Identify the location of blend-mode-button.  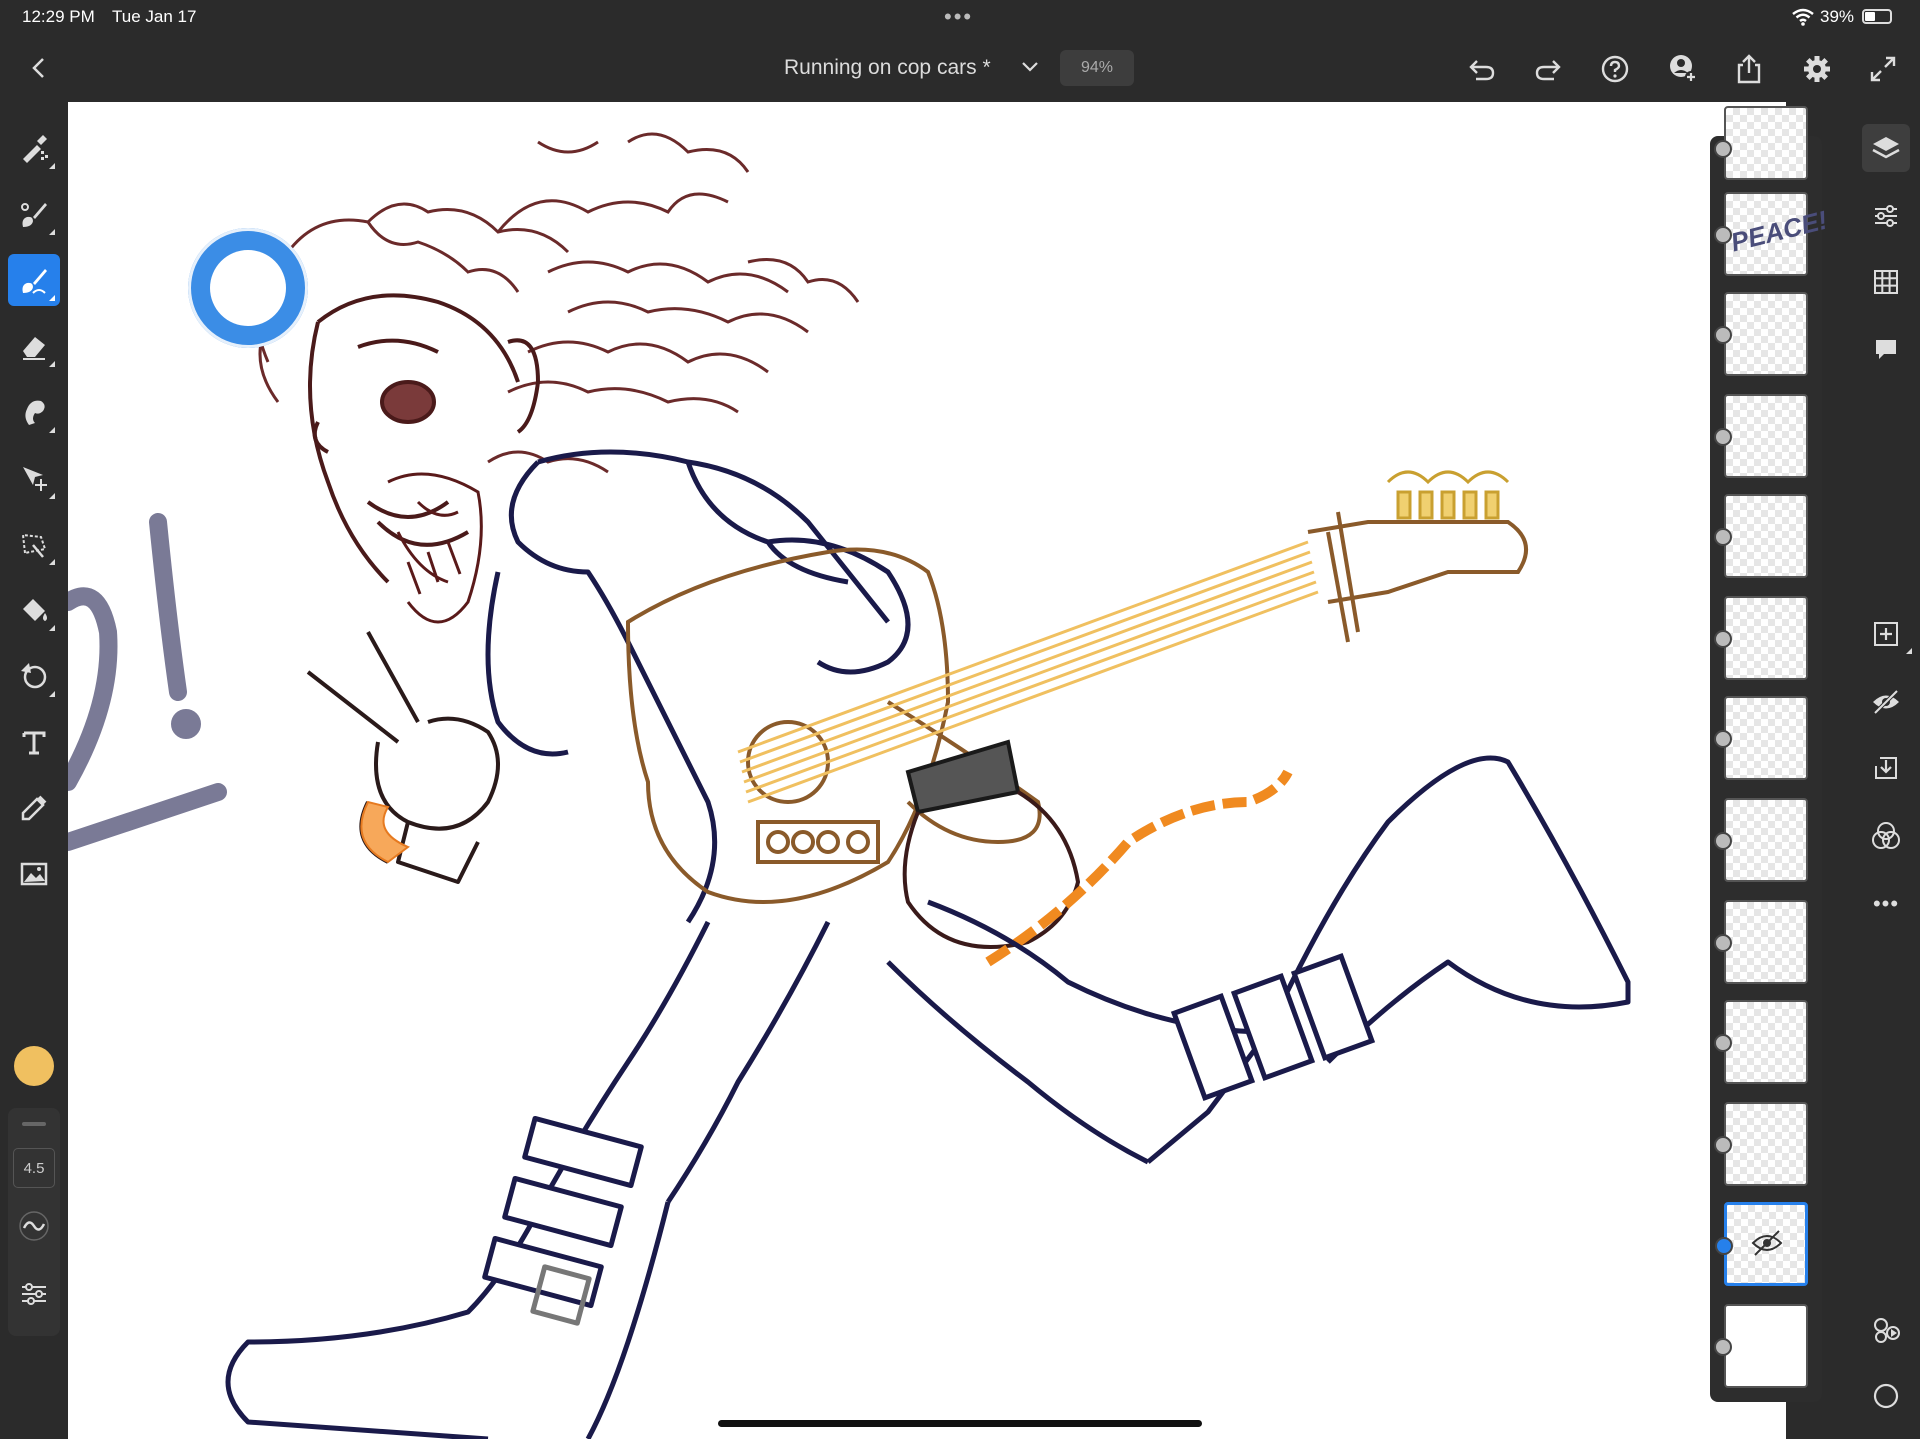
(1886, 836).